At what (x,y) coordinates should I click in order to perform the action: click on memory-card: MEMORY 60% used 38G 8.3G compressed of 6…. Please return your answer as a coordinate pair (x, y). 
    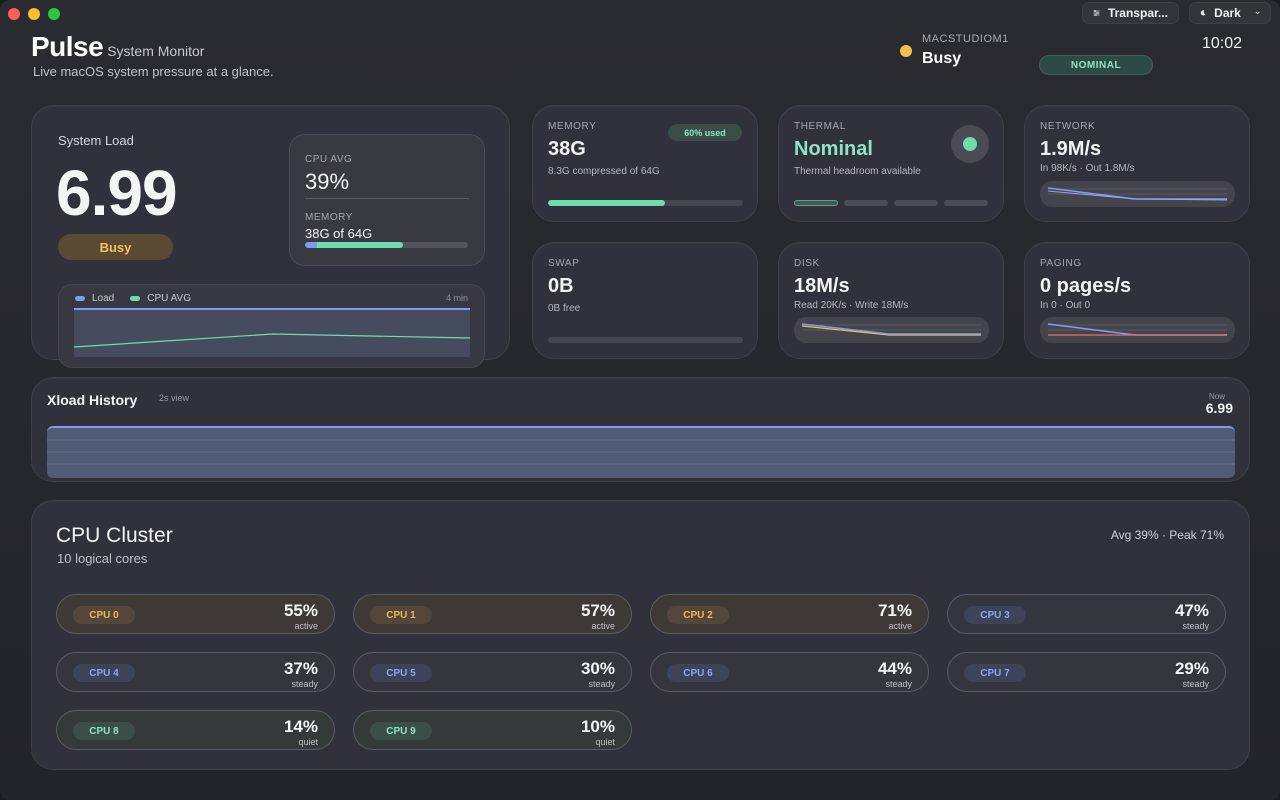
    Looking at the image, I should click on (645, 163).